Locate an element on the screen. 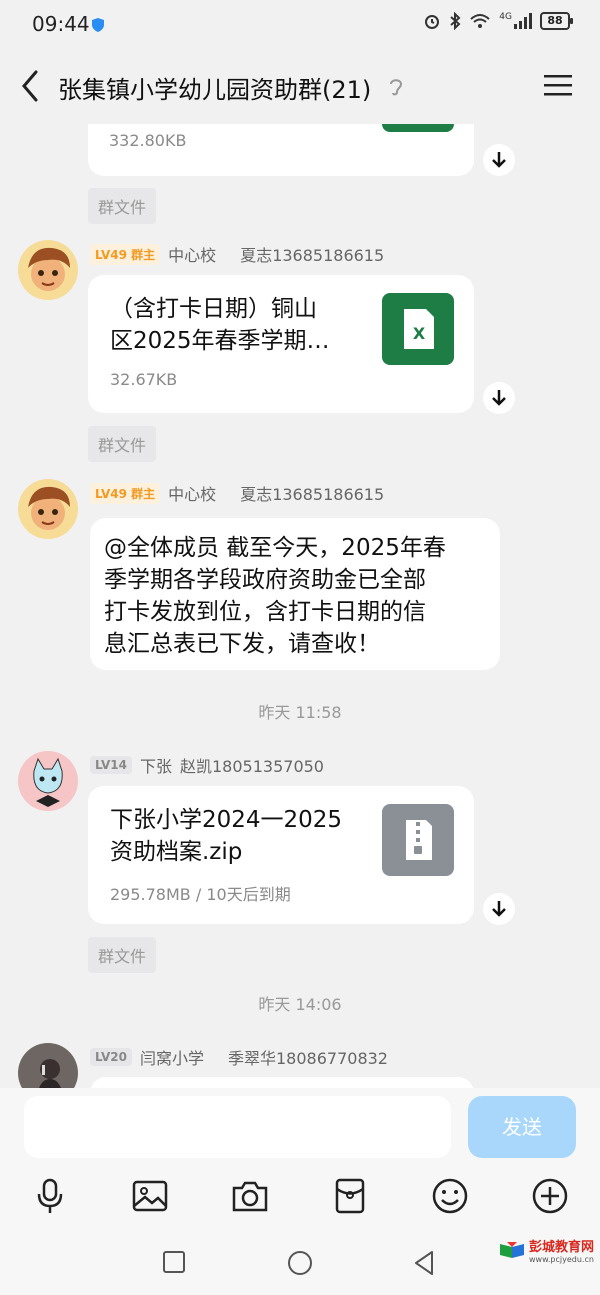 The image size is (600, 1295). message-bubble is located at coordinates (282, 1082).